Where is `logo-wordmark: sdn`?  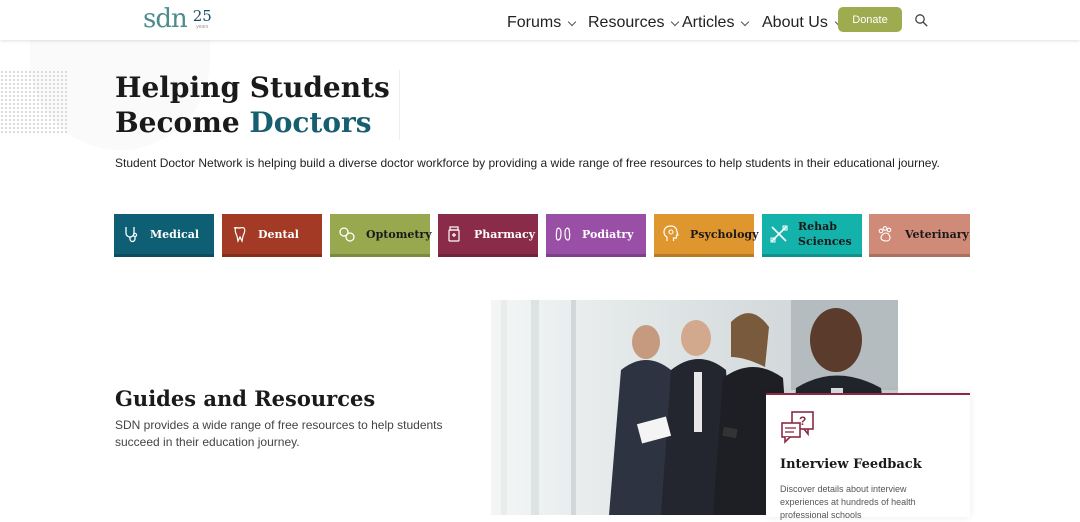
logo-wordmark: sdn is located at coordinates (165, 19).